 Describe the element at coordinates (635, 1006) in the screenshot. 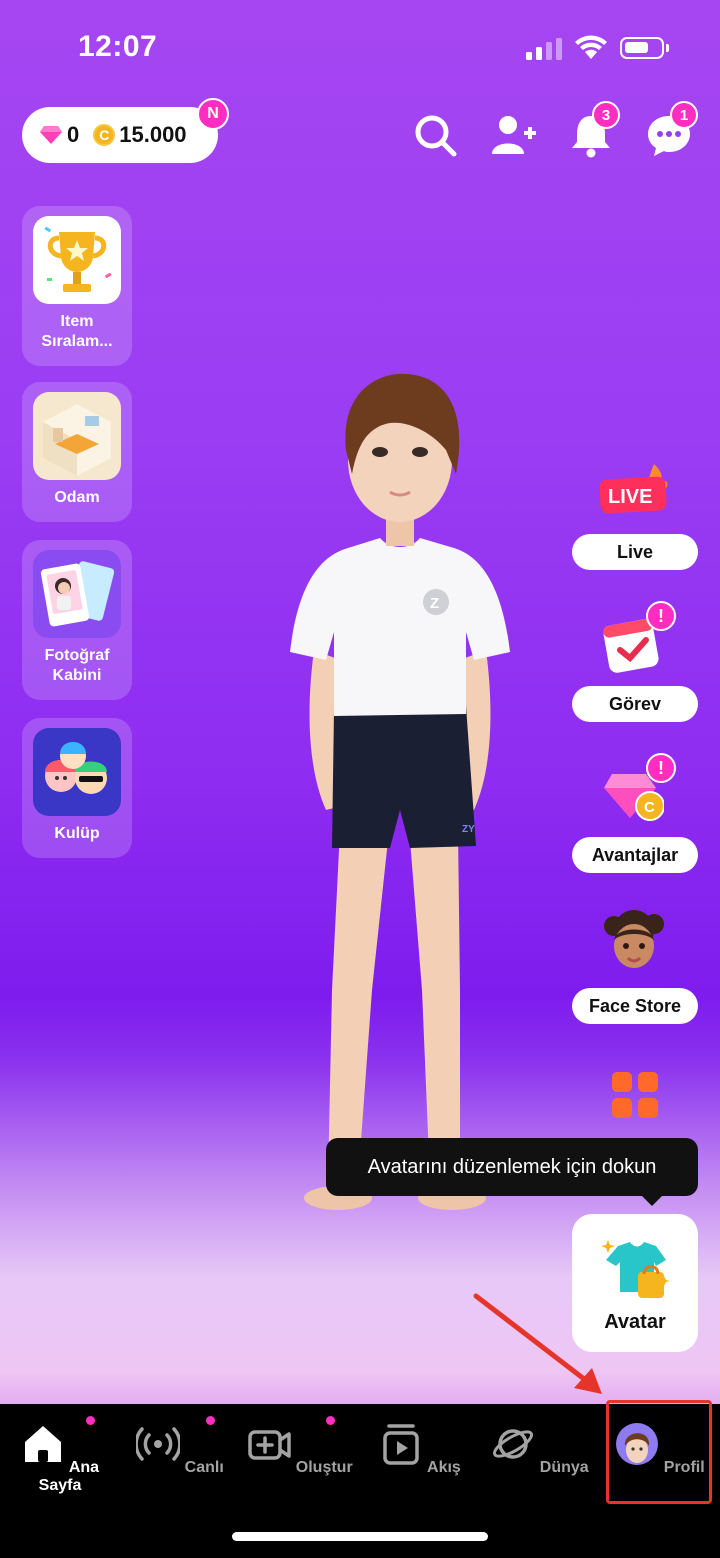

I see `face-store-button: Face Store` at that location.